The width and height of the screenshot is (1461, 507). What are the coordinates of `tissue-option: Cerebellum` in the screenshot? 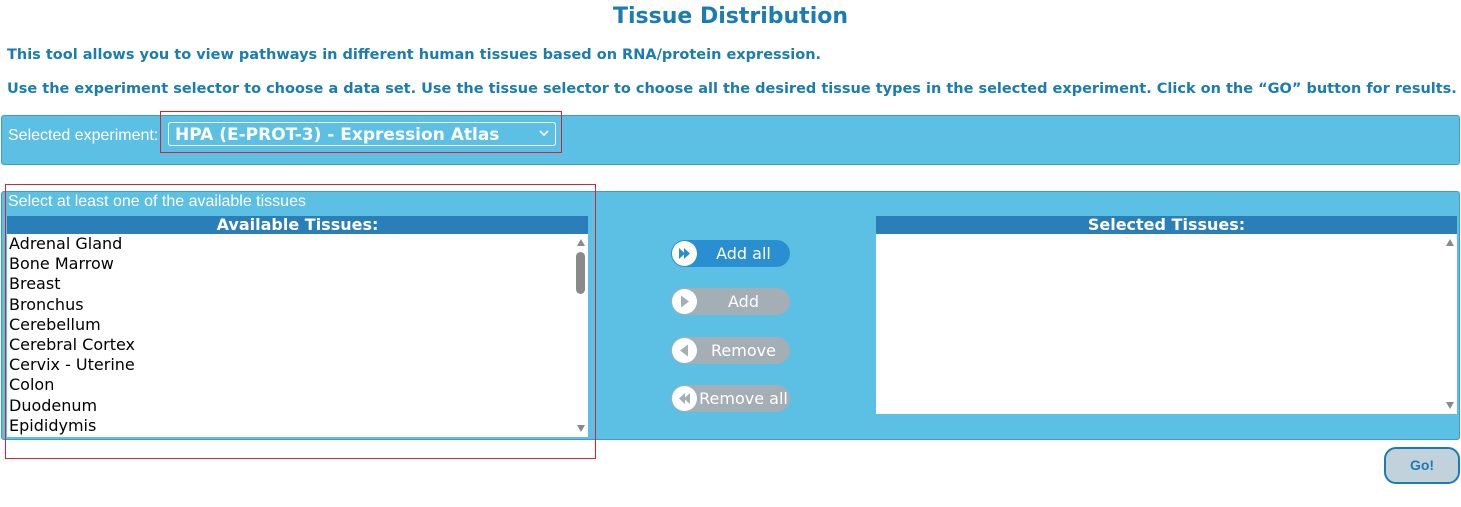 It's located at (297, 325).